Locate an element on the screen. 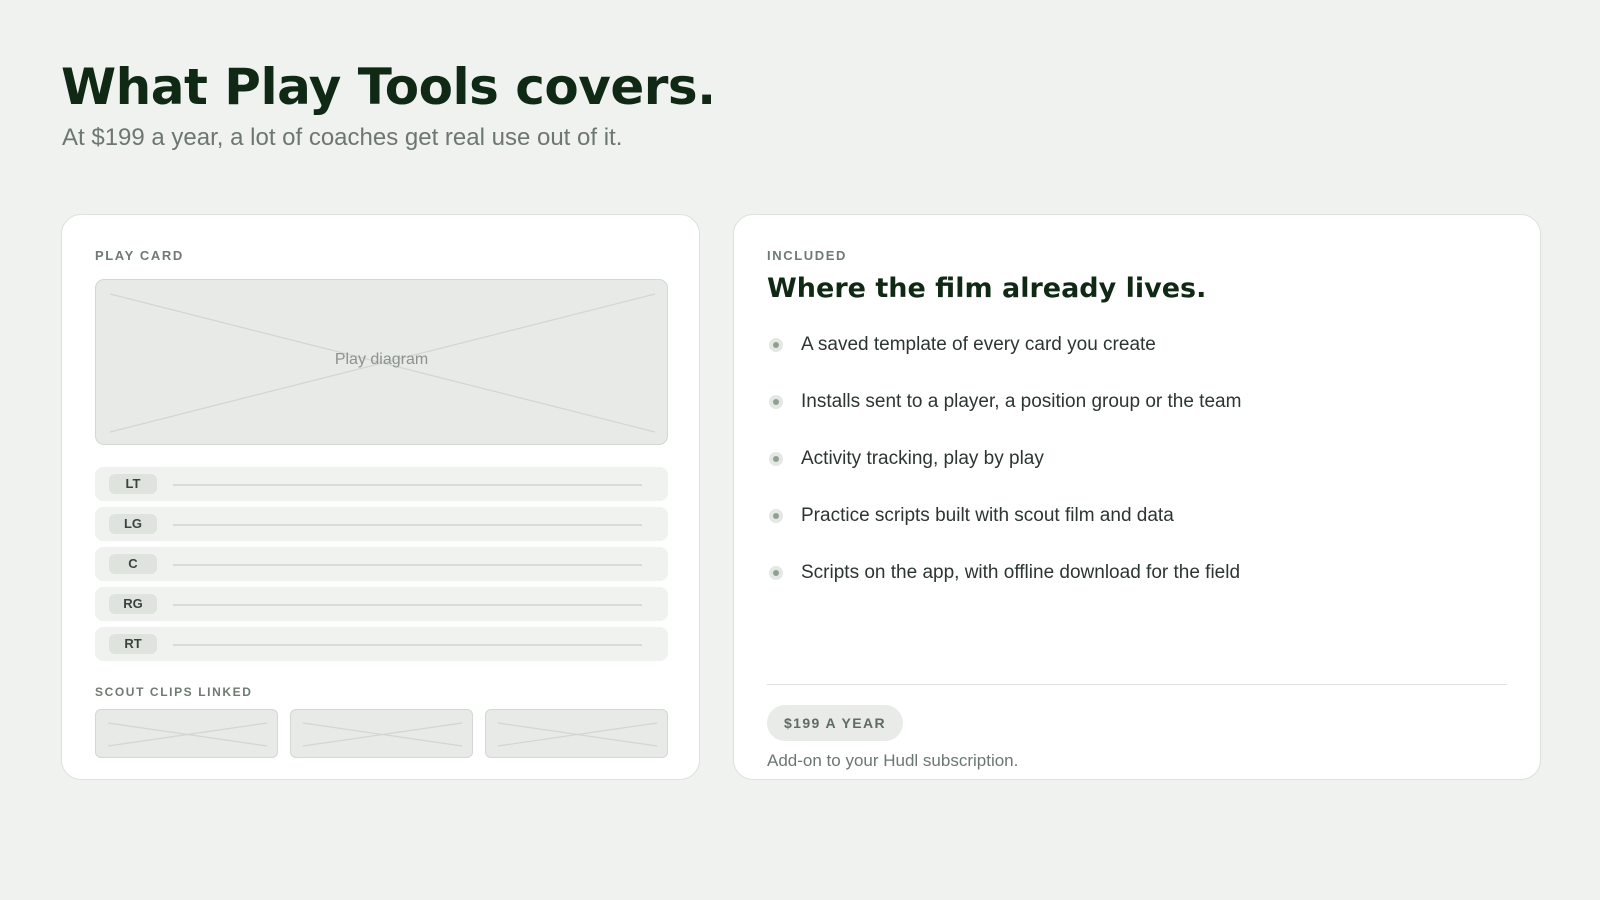  position-tag: C is located at coordinates (133, 564).